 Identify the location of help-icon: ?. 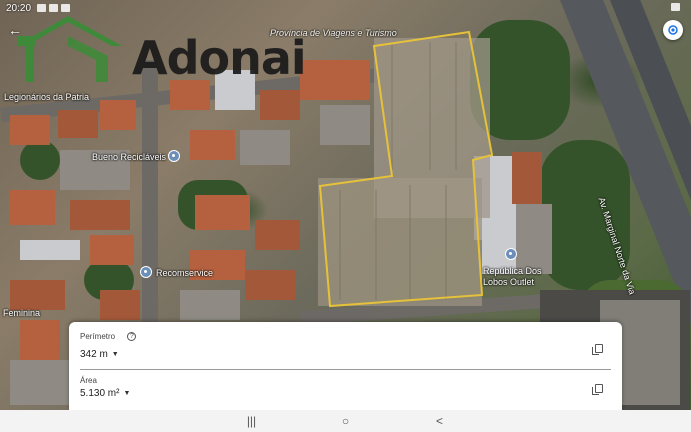
(132, 337).